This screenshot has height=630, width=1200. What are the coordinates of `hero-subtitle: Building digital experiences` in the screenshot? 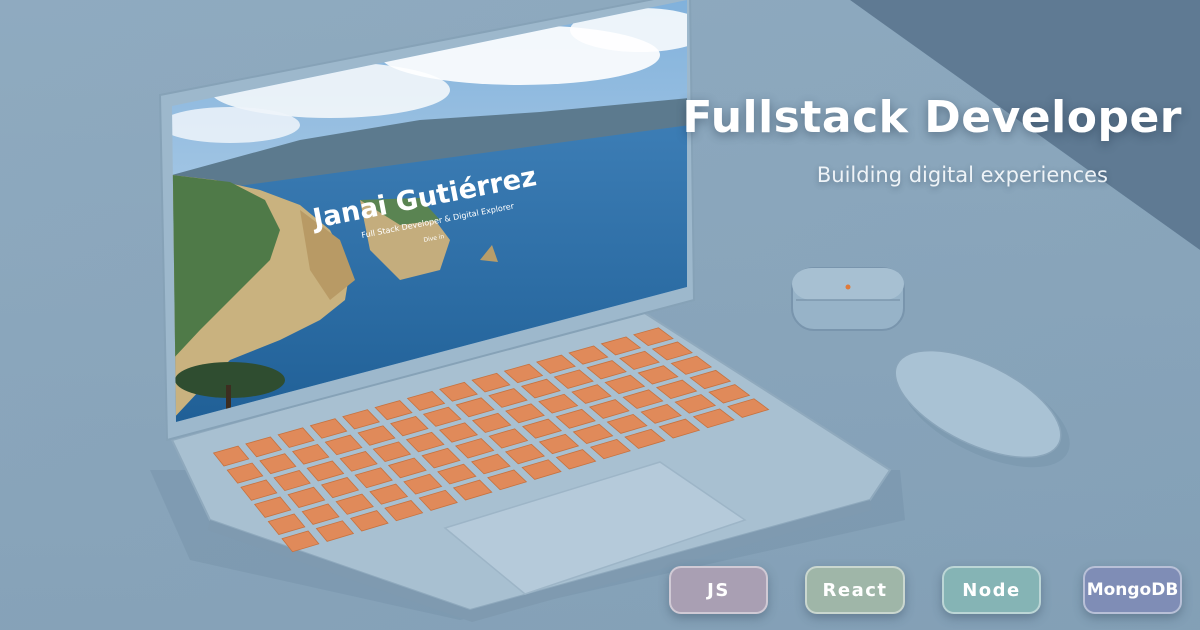 It's located at (962, 175).